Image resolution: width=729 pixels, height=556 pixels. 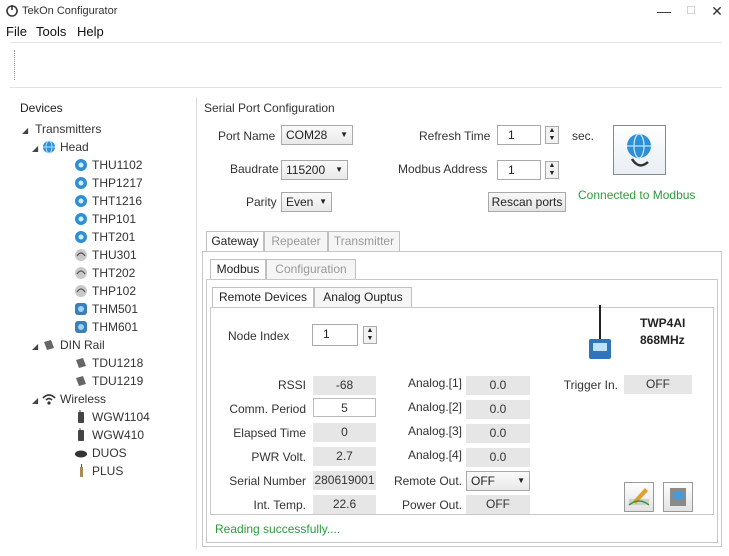 I want to click on close-button: ✕, so click(x=717, y=11).